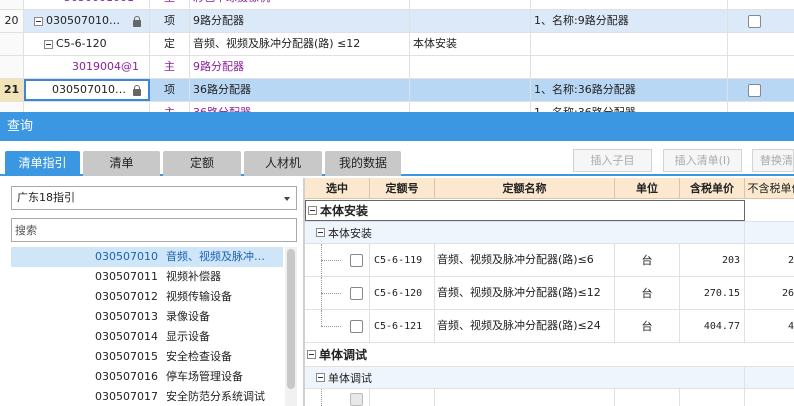  I want to click on insert-list-button: 插入清单(I), so click(702, 160).